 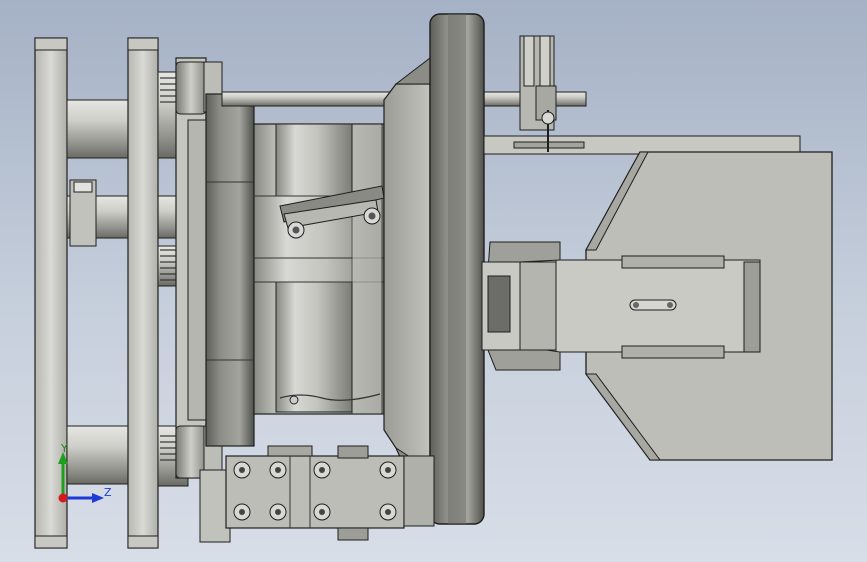 What do you see at coordinates (658, 307) in the screenshot?
I see `slider-carriage` at bounding box center [658, 307].